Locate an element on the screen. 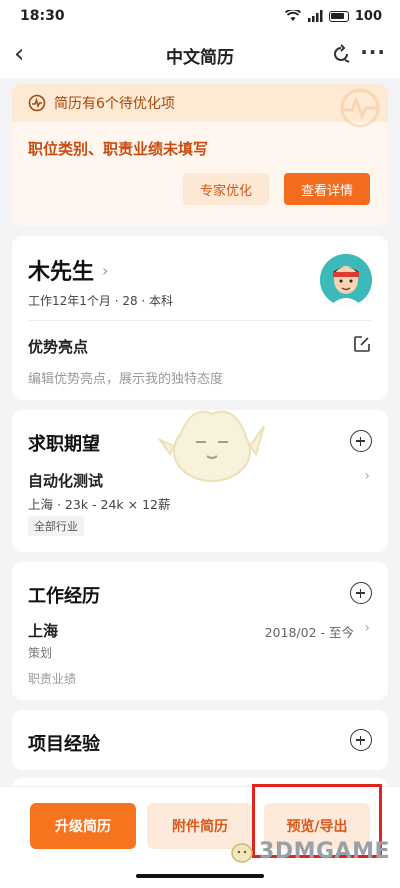 The image size is (400, 888). edit-icon is located at coordinates (362, 344).